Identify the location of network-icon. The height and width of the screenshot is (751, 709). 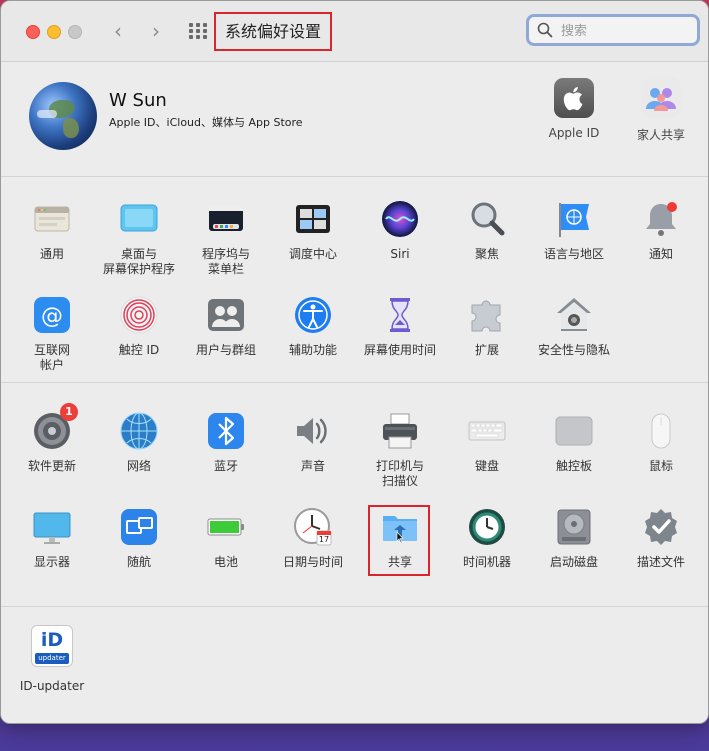
(139, 431).